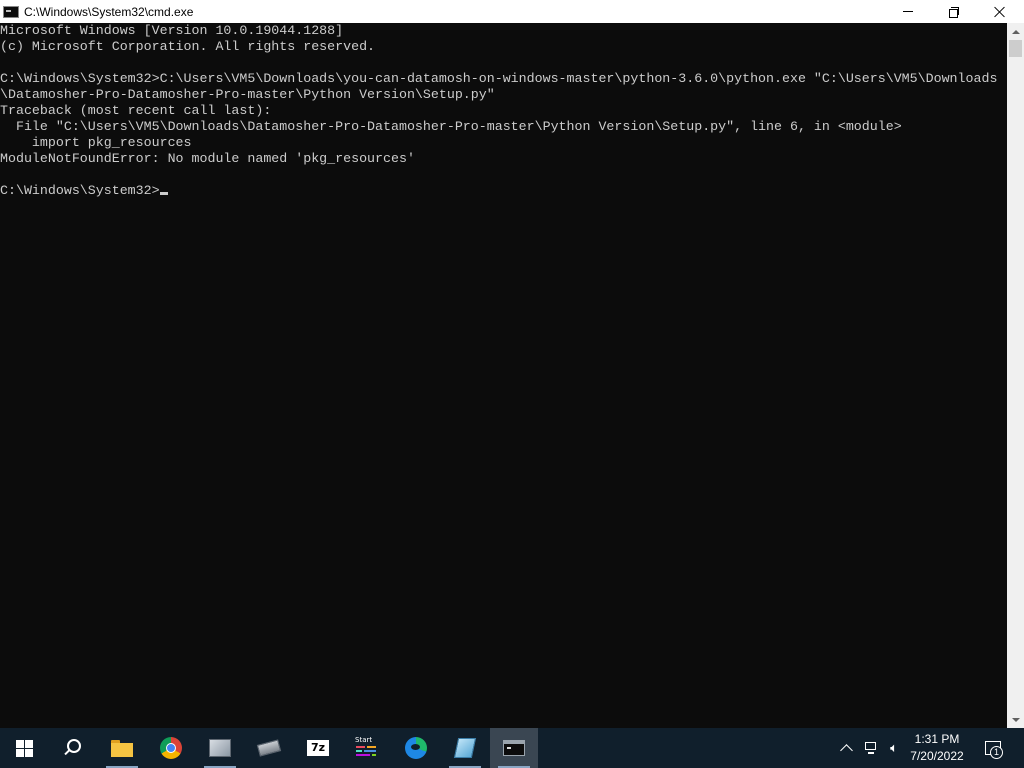 Image resolution: width=1024 pixels, height=768 pixels. I want to click on close-icon, so click(1000, 12).